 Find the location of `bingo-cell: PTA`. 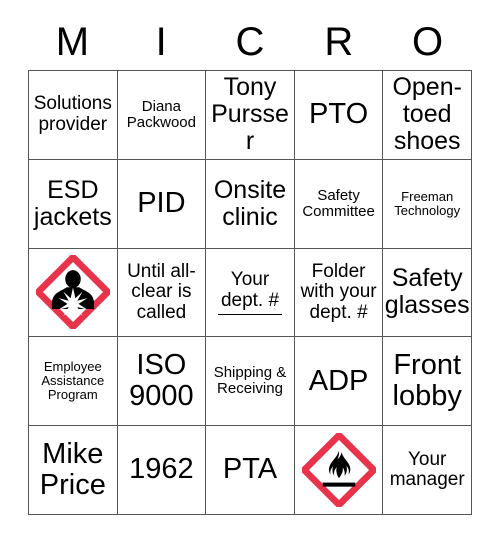

bingo-cell: PTA is located at coordinates (250, 470).